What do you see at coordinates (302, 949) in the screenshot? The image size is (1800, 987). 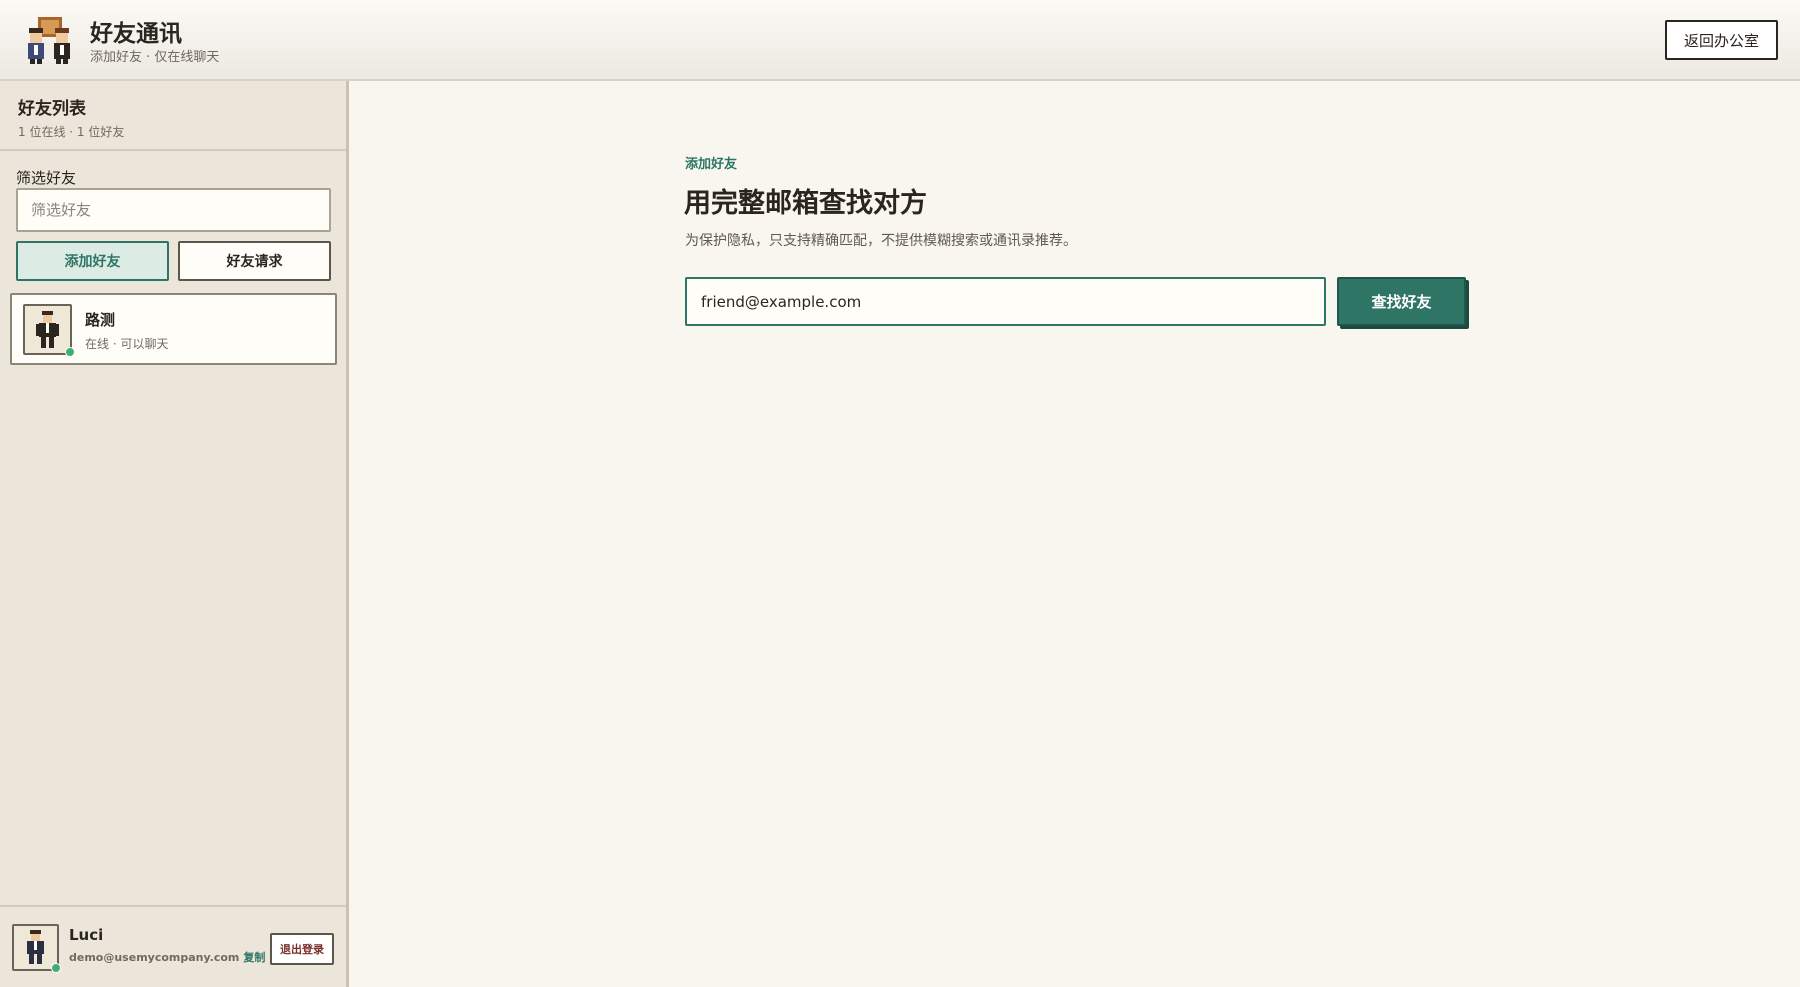 I see `logout-button: 退出登录` at bounding box center [302, 949].